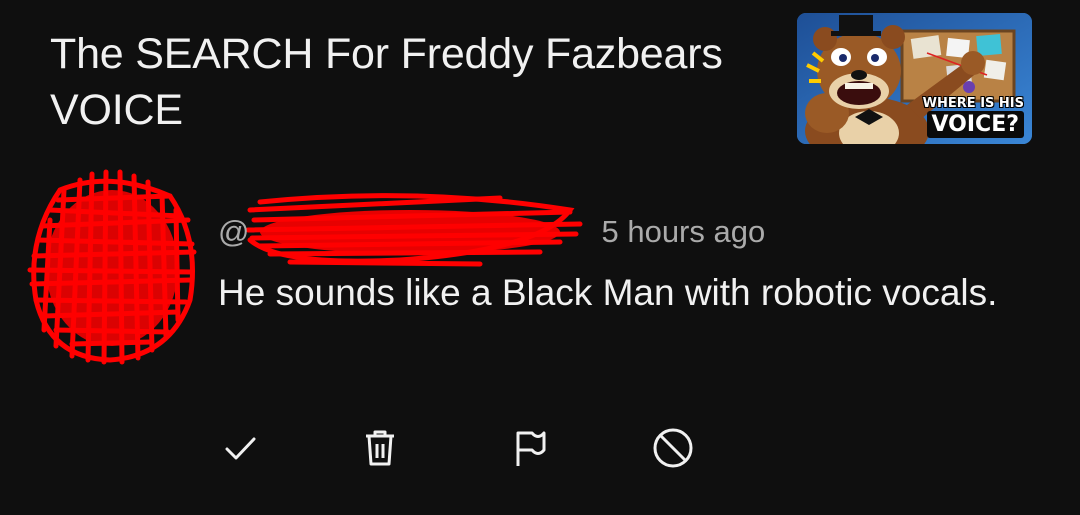 The width and height of the screenshot is (1080, 515). I want to click on comment-handle-redacted, so click(425, 232).